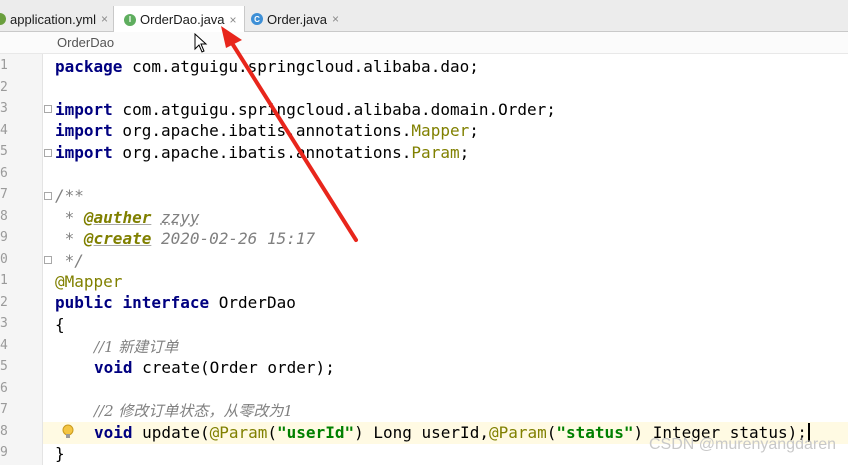 The height and width of the screenshot is (465, 848). What do you see at coordinates (742, 444) in the screenshot?
I see `watermark: CSDN @murenyangdaren` at bounding box center [742, 444].